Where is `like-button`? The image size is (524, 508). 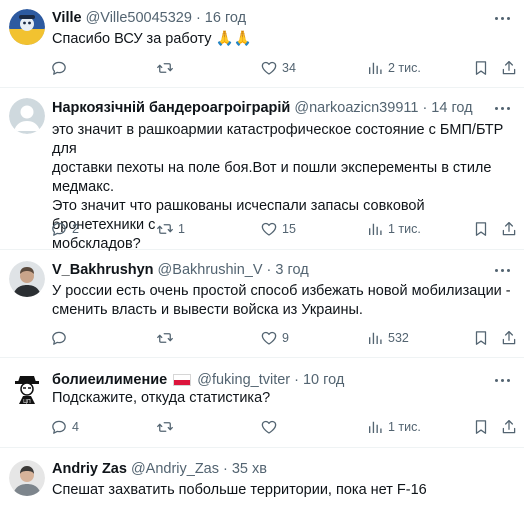 like-button is located at coordinates (271, 427).